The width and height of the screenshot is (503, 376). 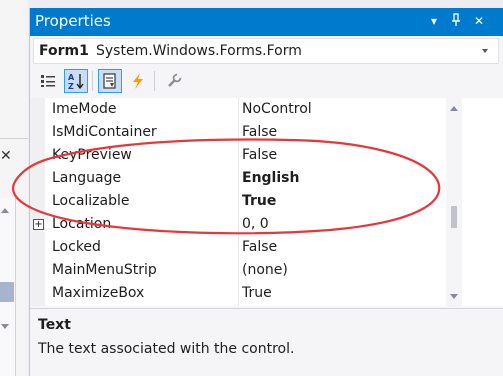 I want to click on property-value: NoControl, so click(x=342, y=111).